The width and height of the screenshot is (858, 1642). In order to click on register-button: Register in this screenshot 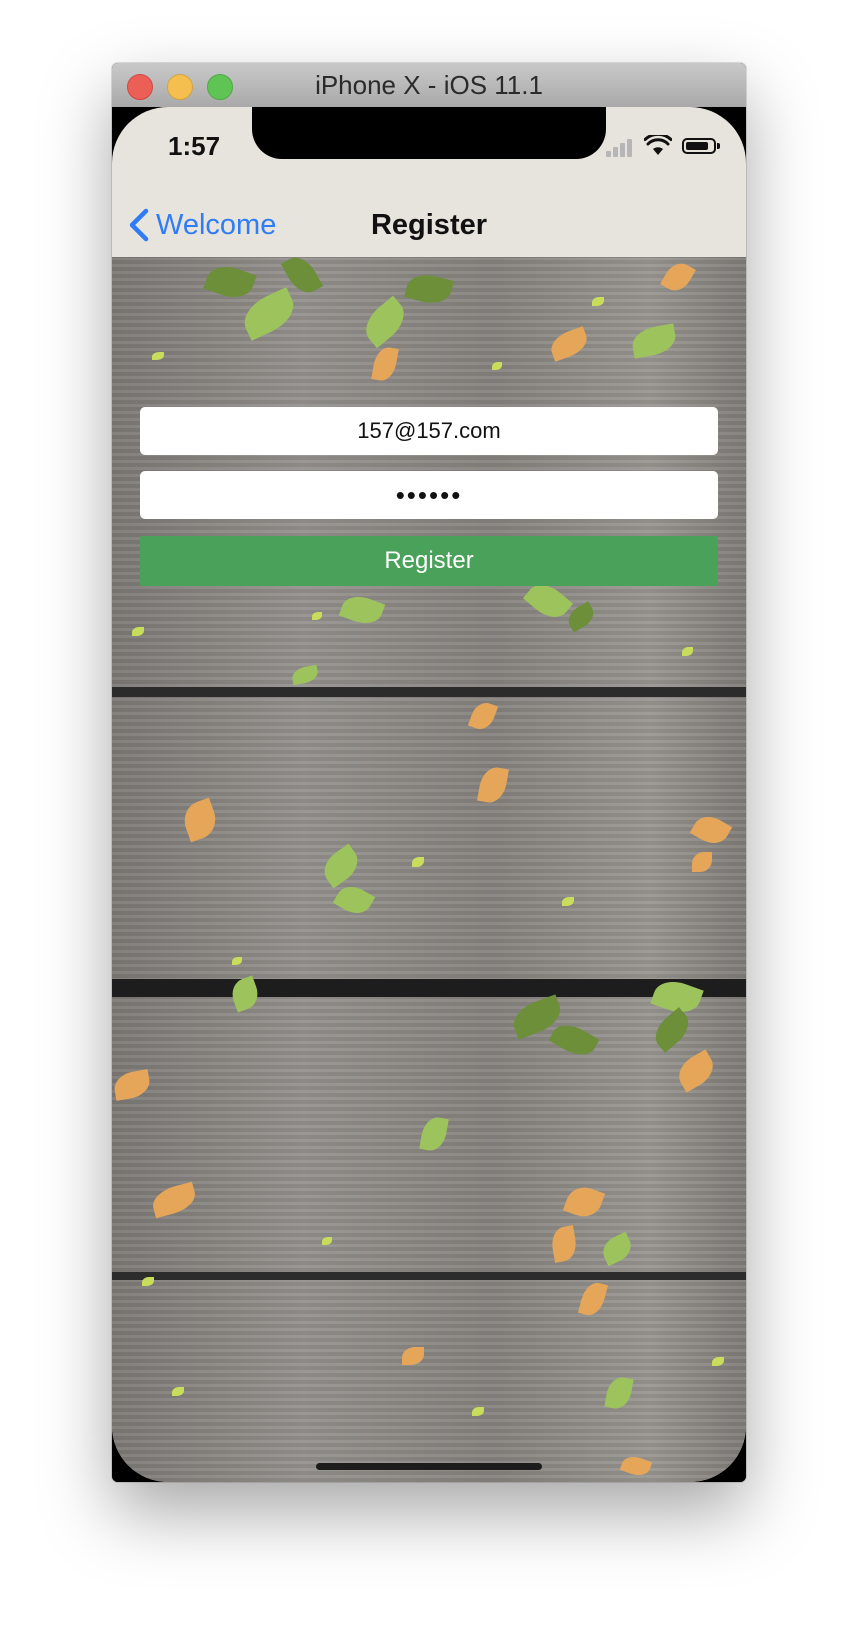, I will do `click(429, 561)`.